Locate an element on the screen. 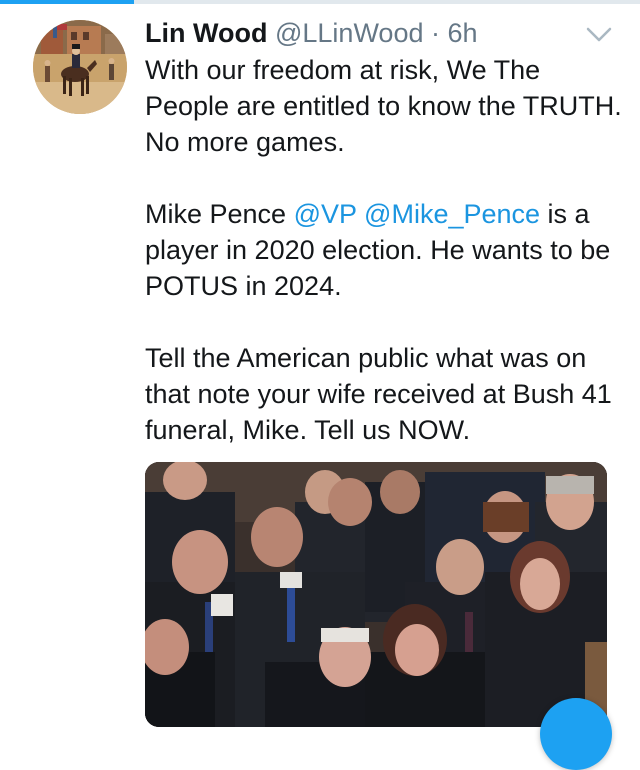  tweet-header: Lin Wood @LLinWood · 6h is located at coordinates (365, 33).